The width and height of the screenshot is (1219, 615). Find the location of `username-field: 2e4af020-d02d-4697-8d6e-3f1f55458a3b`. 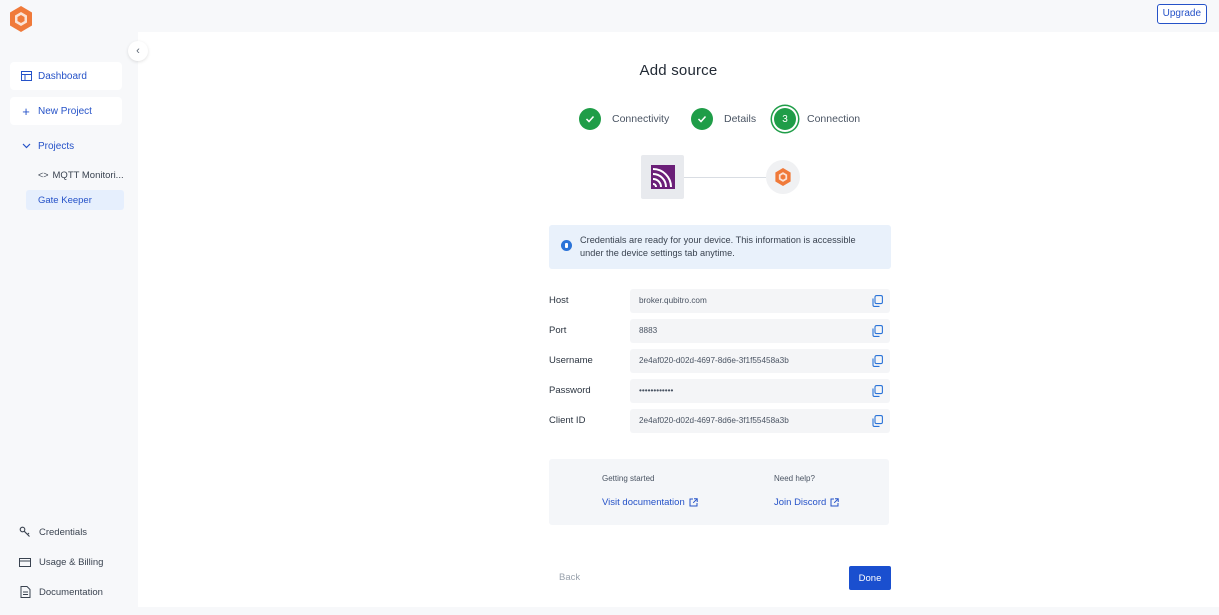

username-field: 2e4af020-d02d-4697-8d6e-3f1f55458a3b is located at coordinates (760, 361).